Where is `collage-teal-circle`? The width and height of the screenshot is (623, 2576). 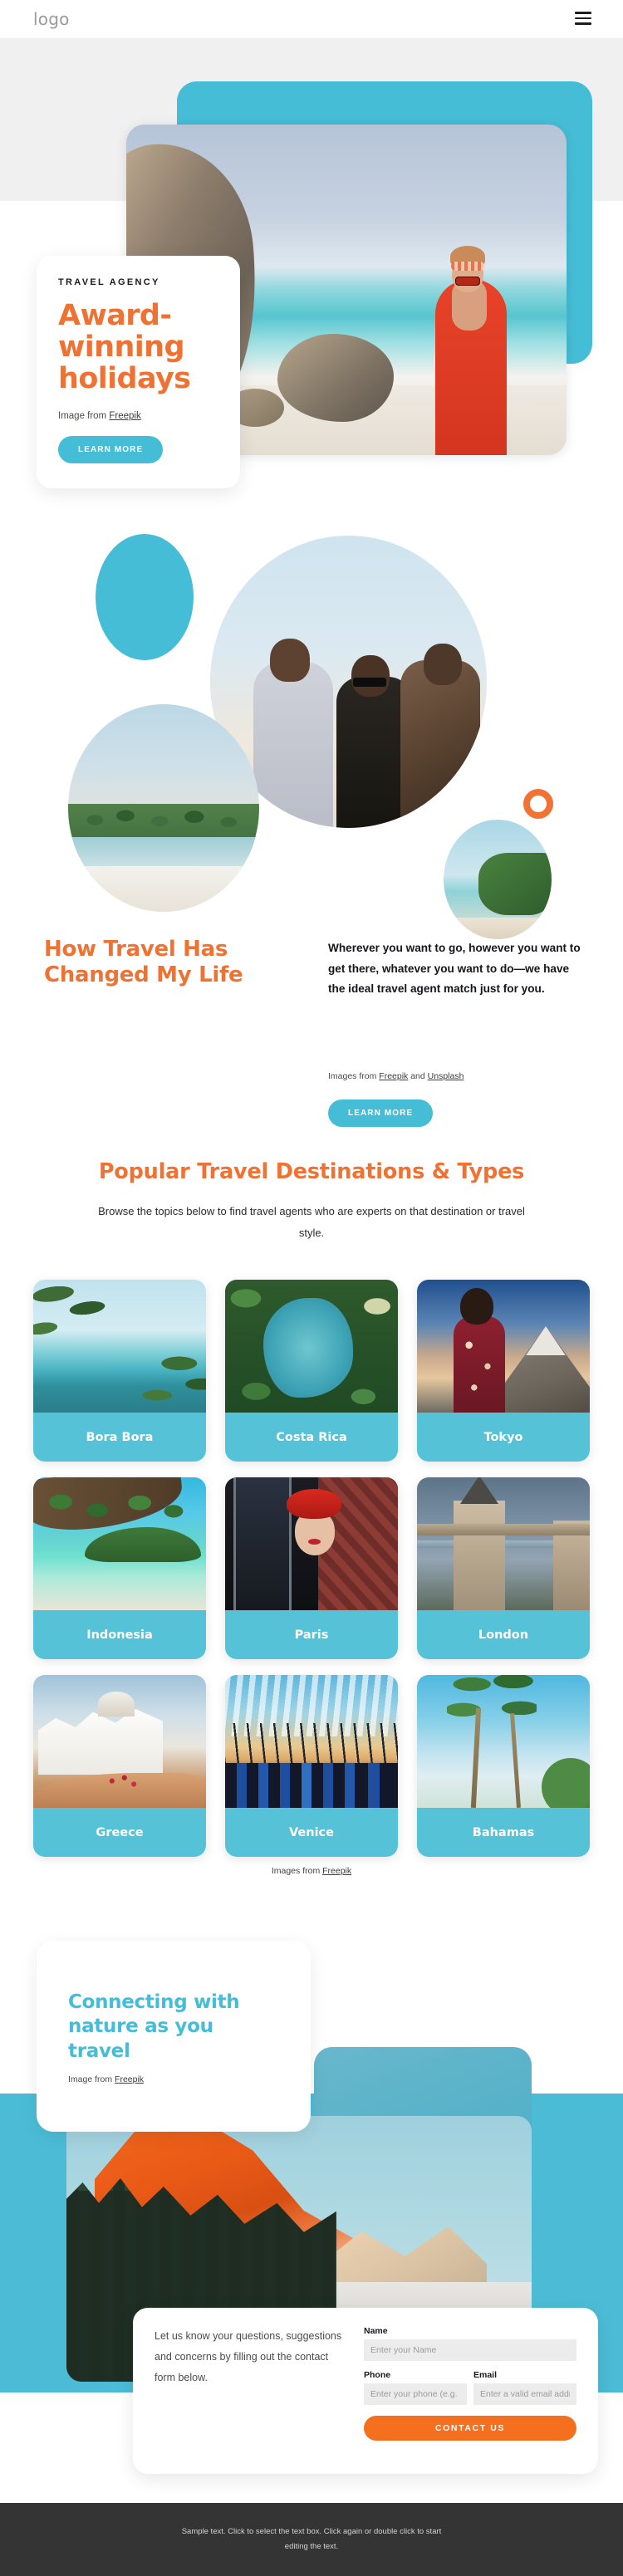 collage-teal-circle is located at coordinates (145, 597).